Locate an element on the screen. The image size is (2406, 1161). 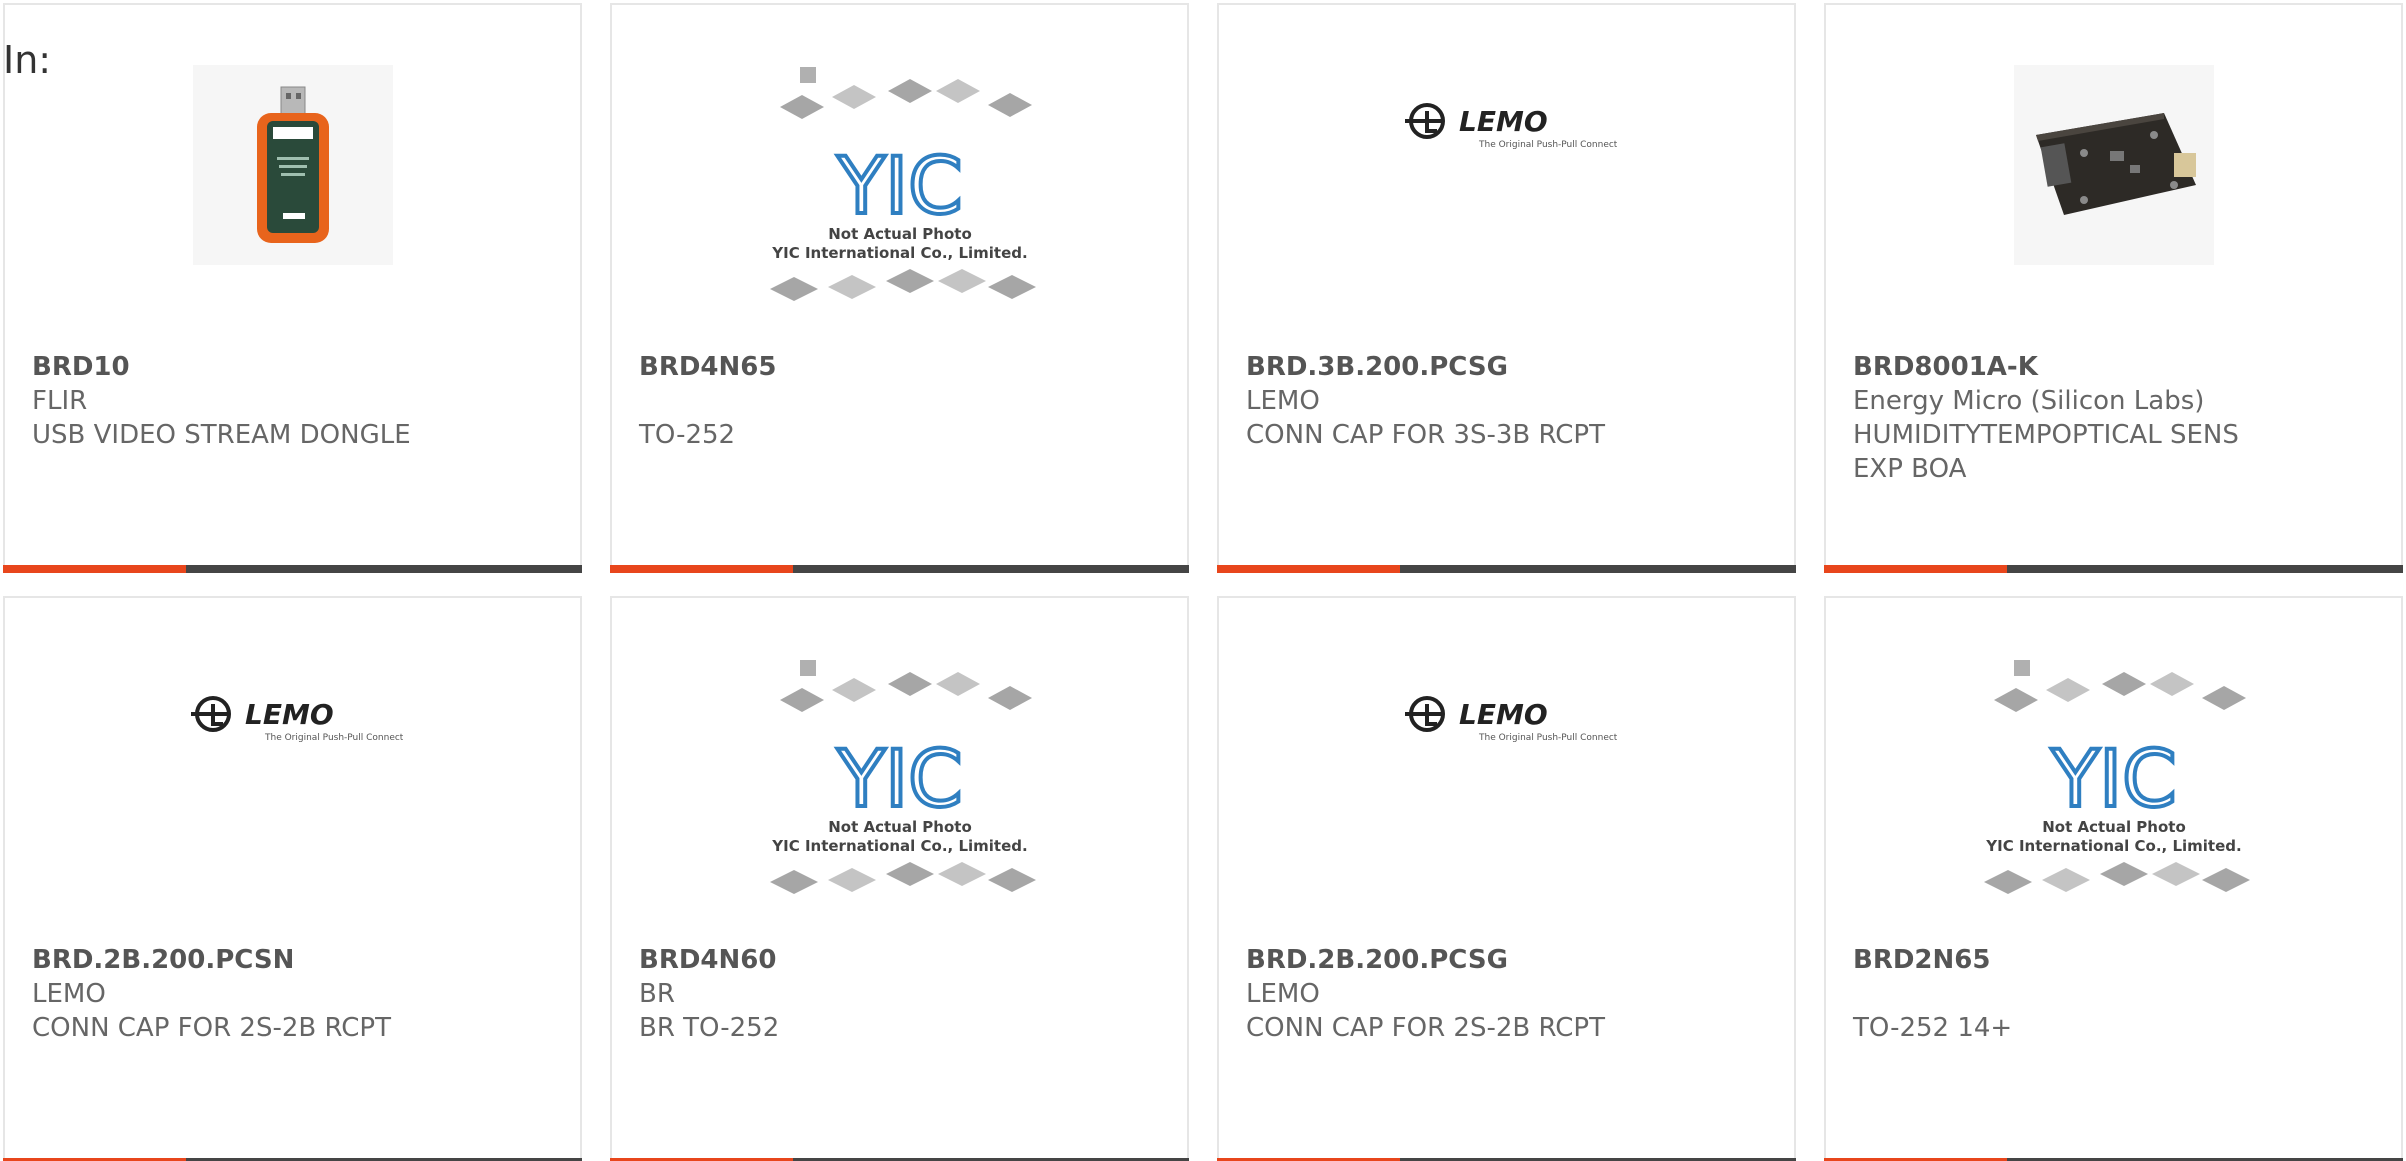
product-card: BRD10 FLIR USB VIDEO STREAM DONGLE is located at coordinates (292, 288).